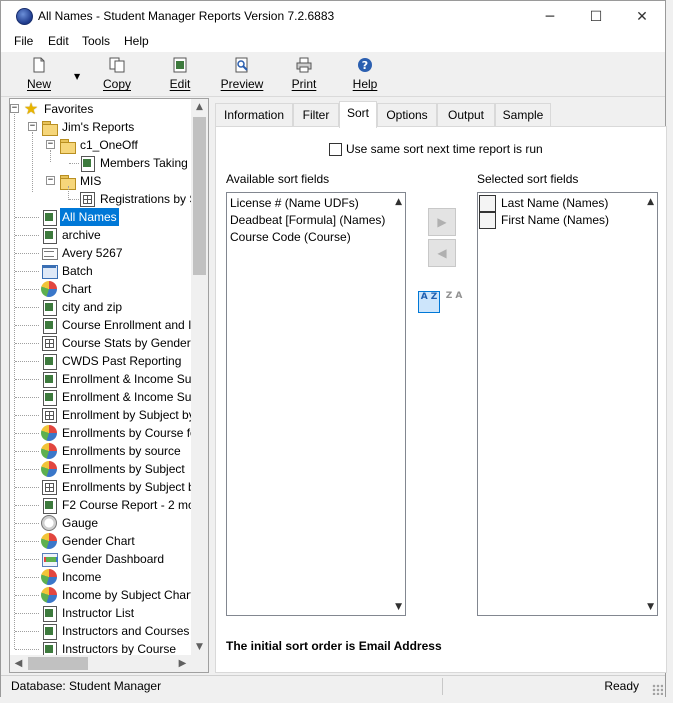 Image resolution: width=673 pixels, height=703 pixels. What do you see at coordinates (116, 84) in the screenshot?
I see `copy-label: Copy` at bounding box center [116, 84].